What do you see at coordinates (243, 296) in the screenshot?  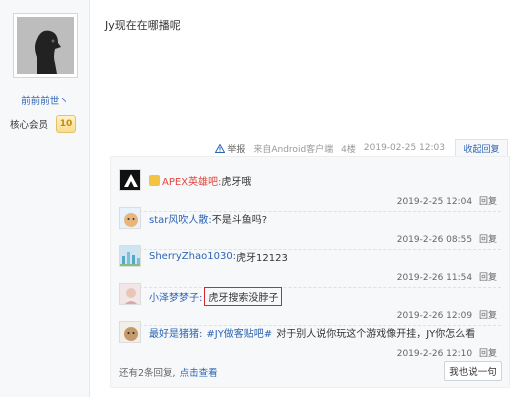 I see `reply-text-highlighted: 虎牙搜索没脖子` at bounding box center [243, 296].